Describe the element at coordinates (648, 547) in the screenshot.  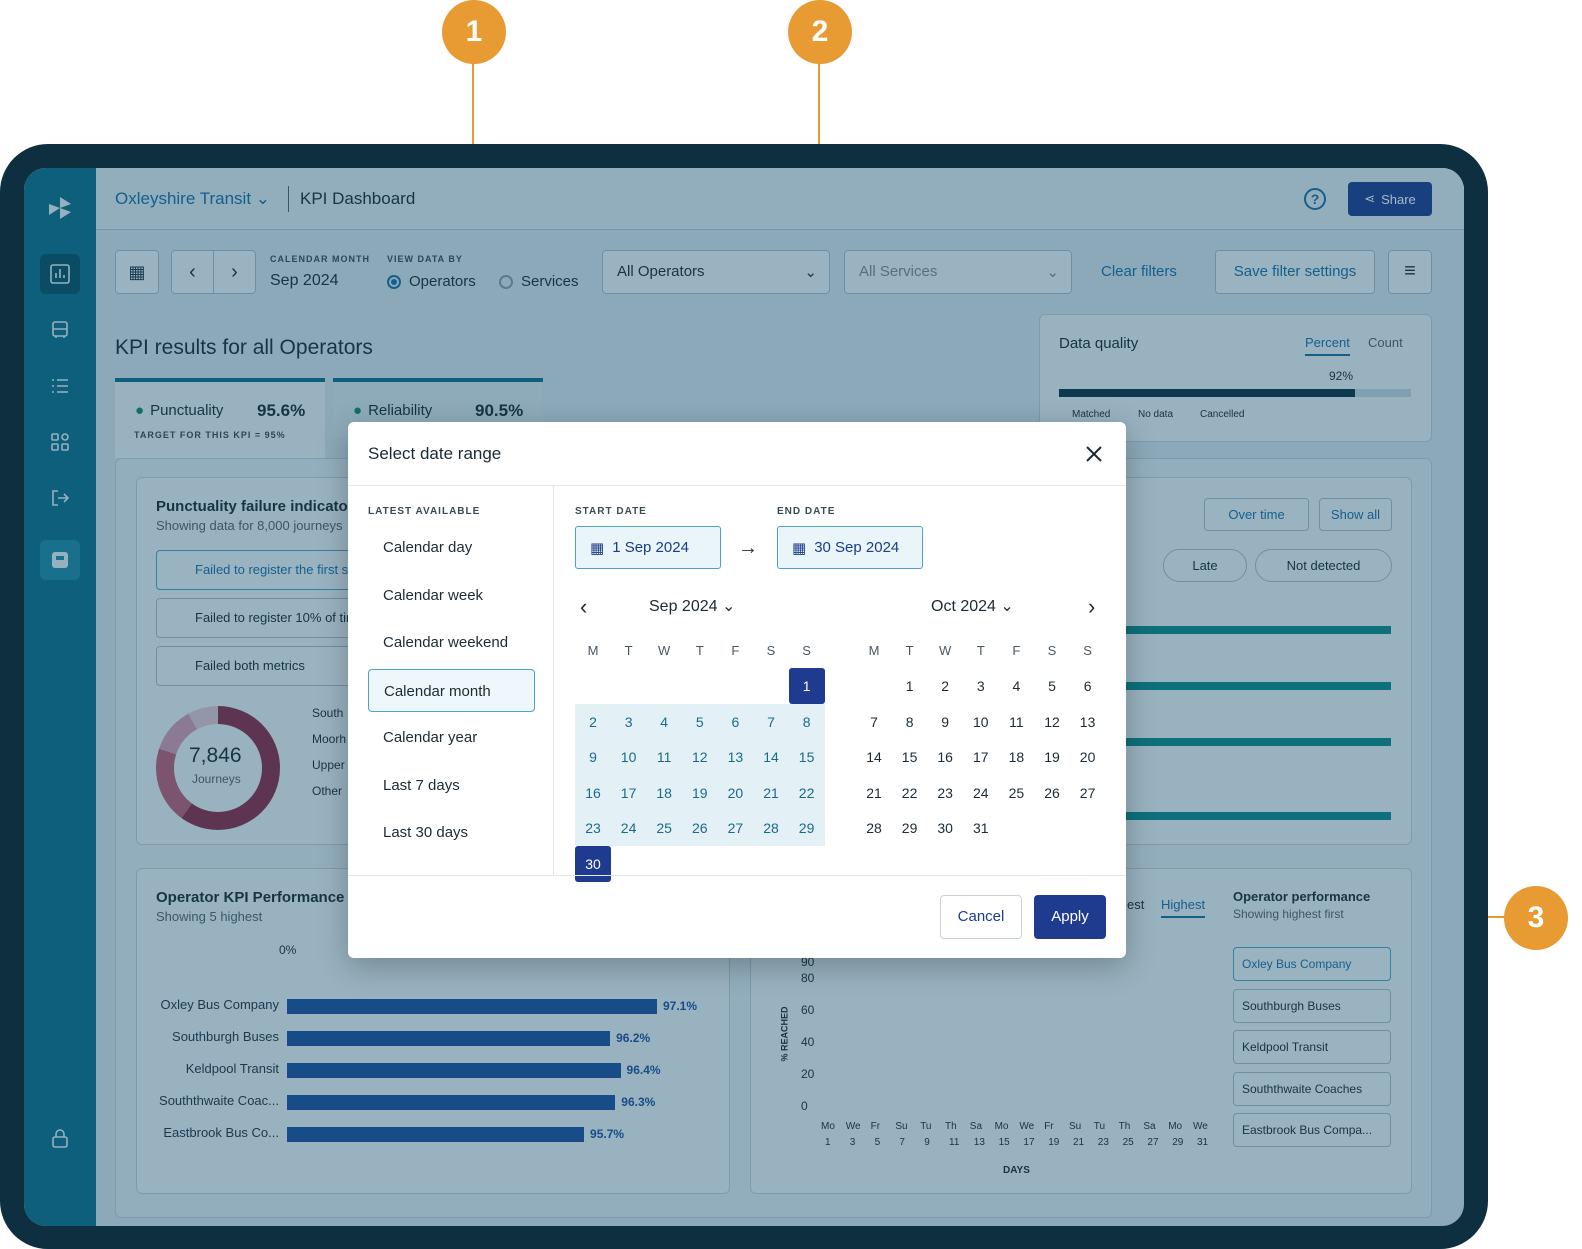
I see `start-date-input: ▦ 1 Sep 2024` at that location.